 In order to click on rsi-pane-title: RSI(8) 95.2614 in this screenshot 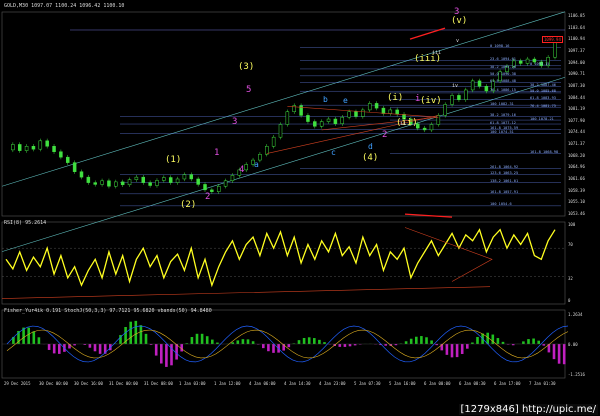, I will do `click(25, 223)`.